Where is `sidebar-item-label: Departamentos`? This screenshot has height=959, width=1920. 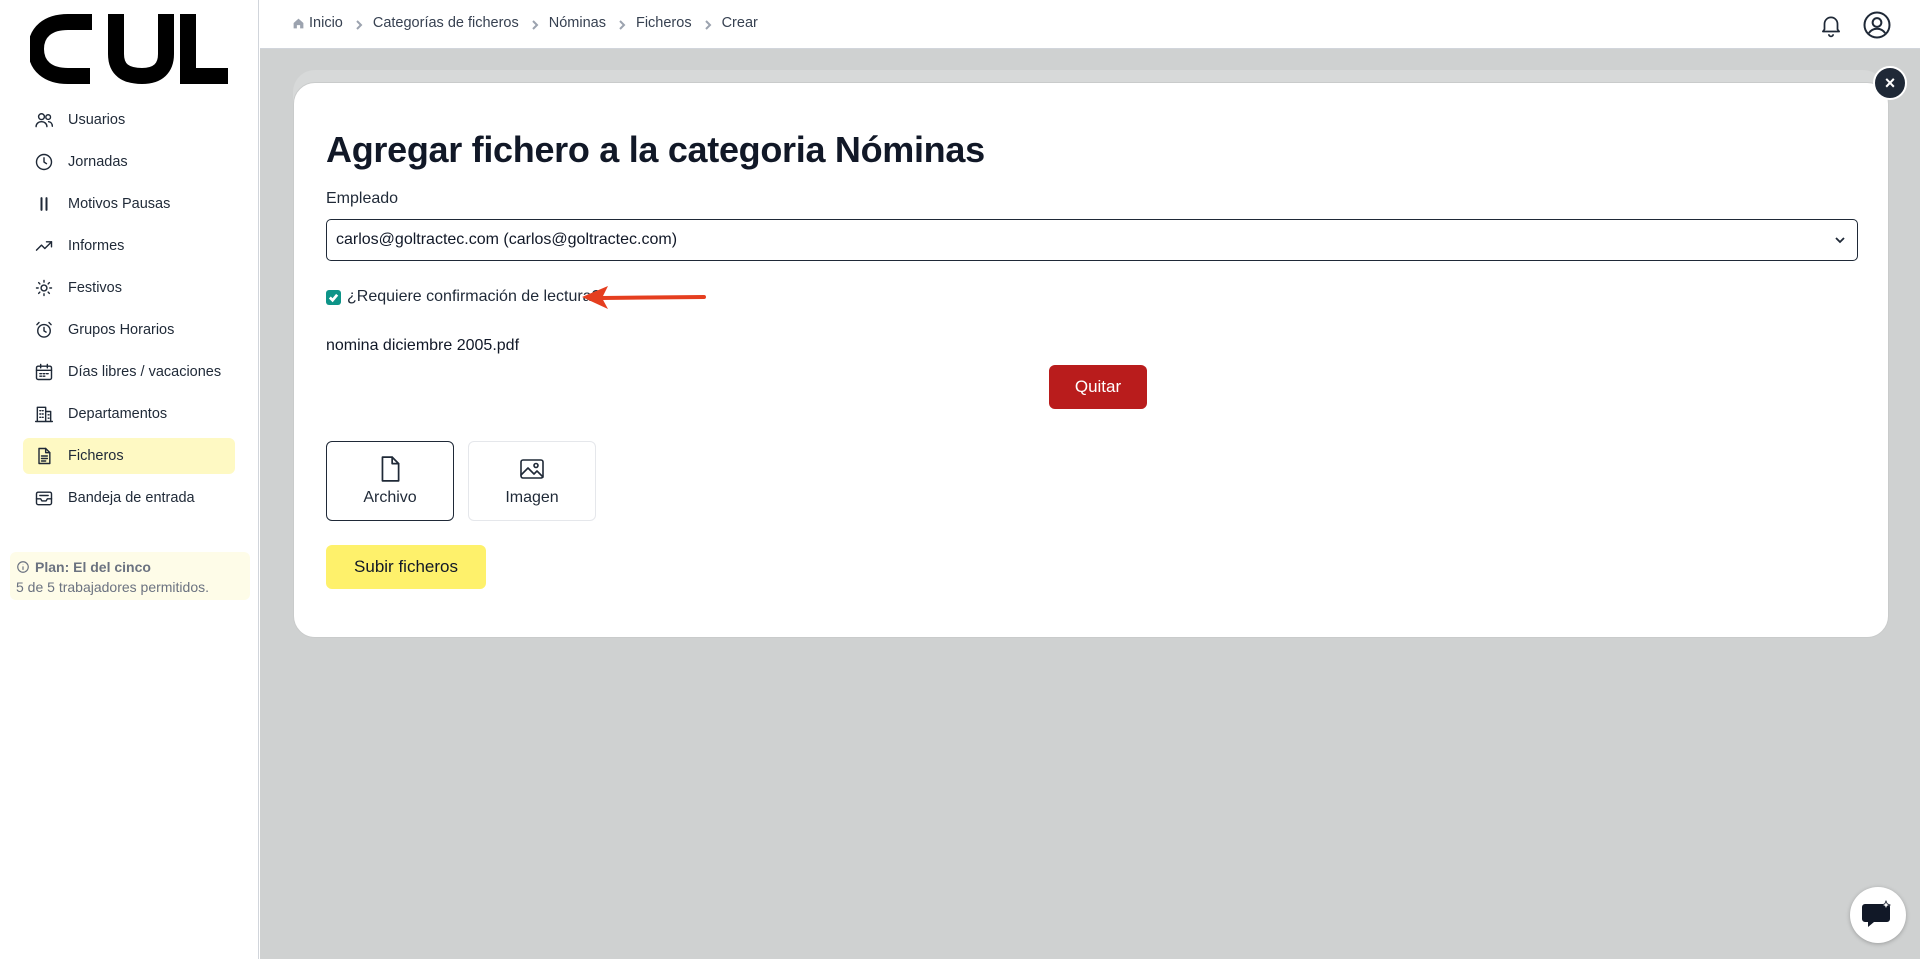
sidebar-item-label: Departamentos is located at coordinates (118, 414).